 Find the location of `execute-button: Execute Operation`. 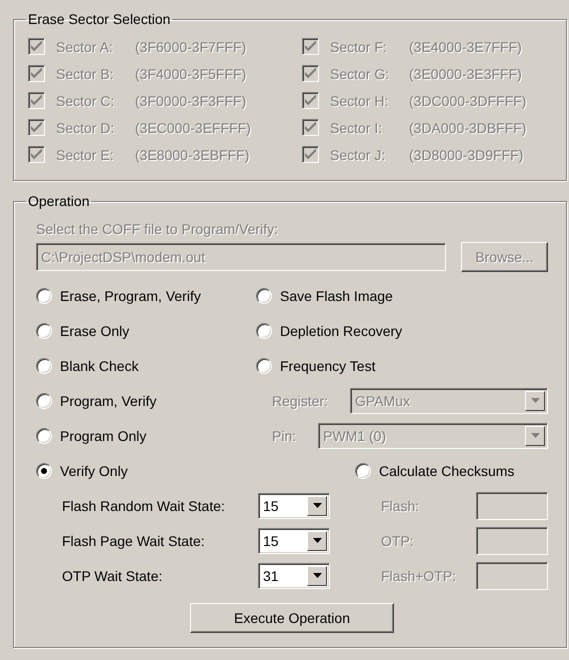

execute-button: Execute Operation is located at coordinates (292, 618).